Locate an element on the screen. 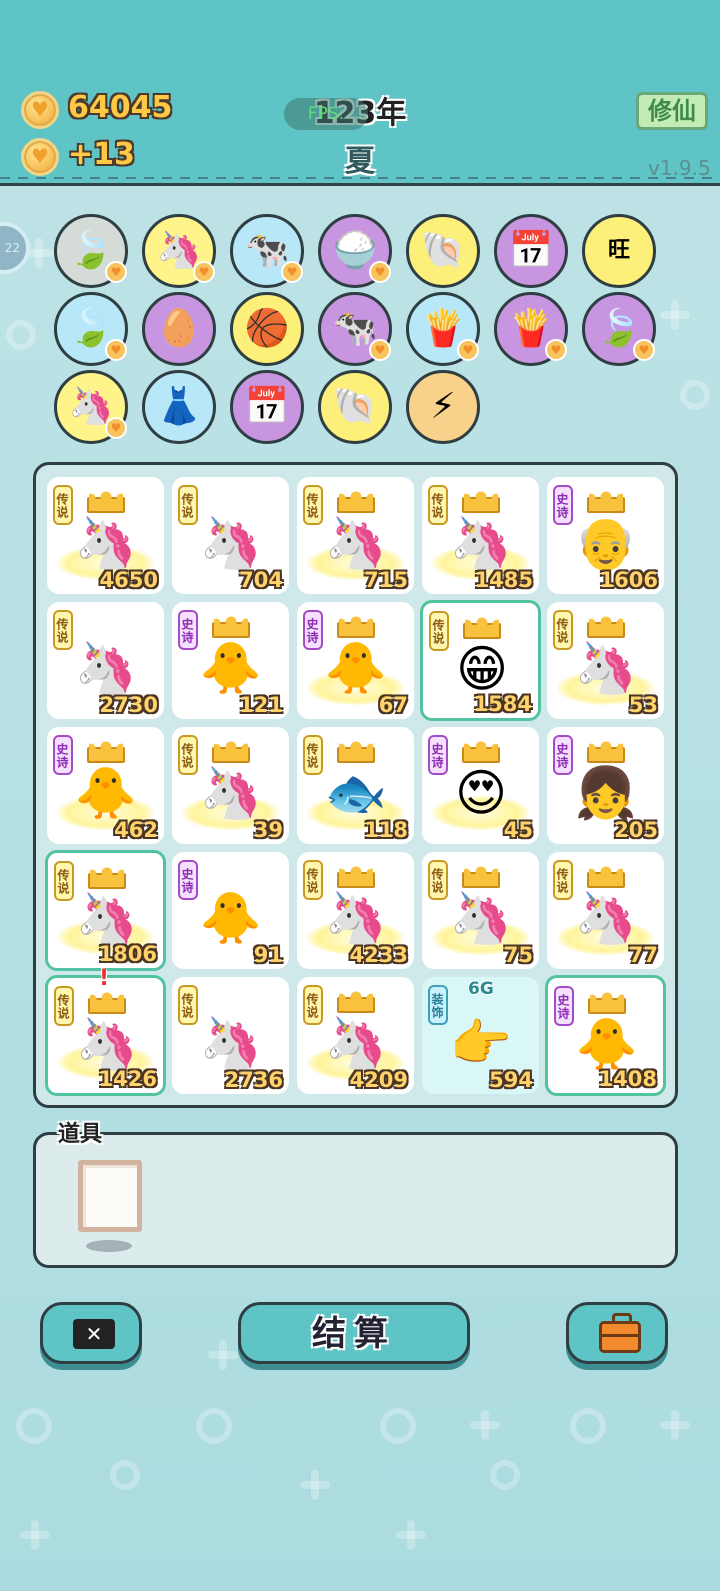  tile-unicorn: 🦄 传说 704 is located at coordinates (230, 535).